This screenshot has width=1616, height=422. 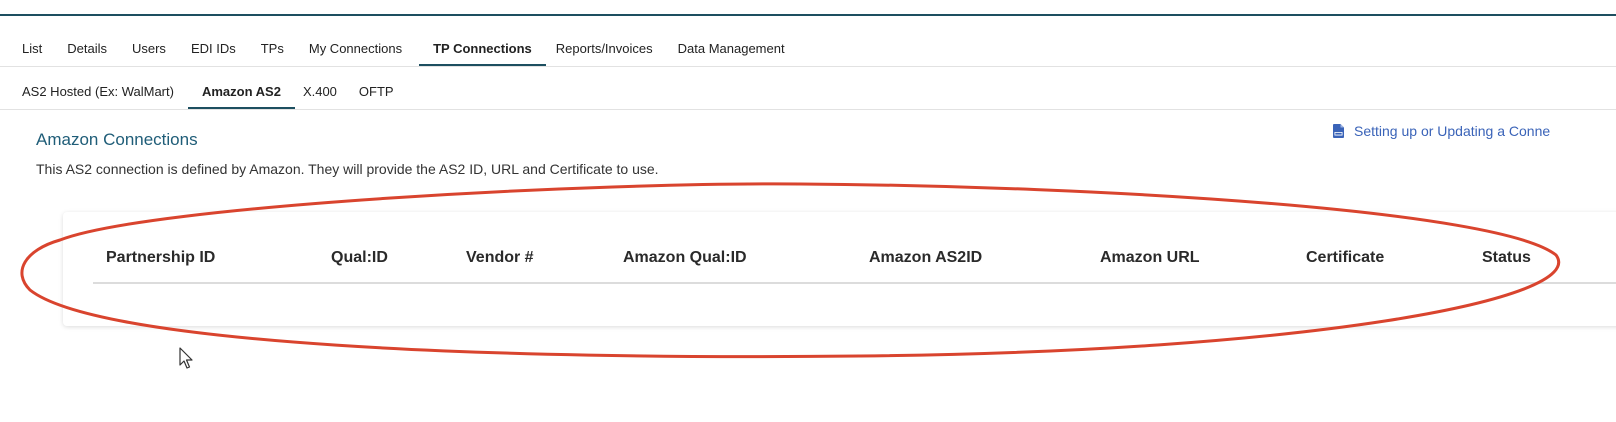 I want to click on col-header-certificate: Certificate, so click(x=1345, y=258).